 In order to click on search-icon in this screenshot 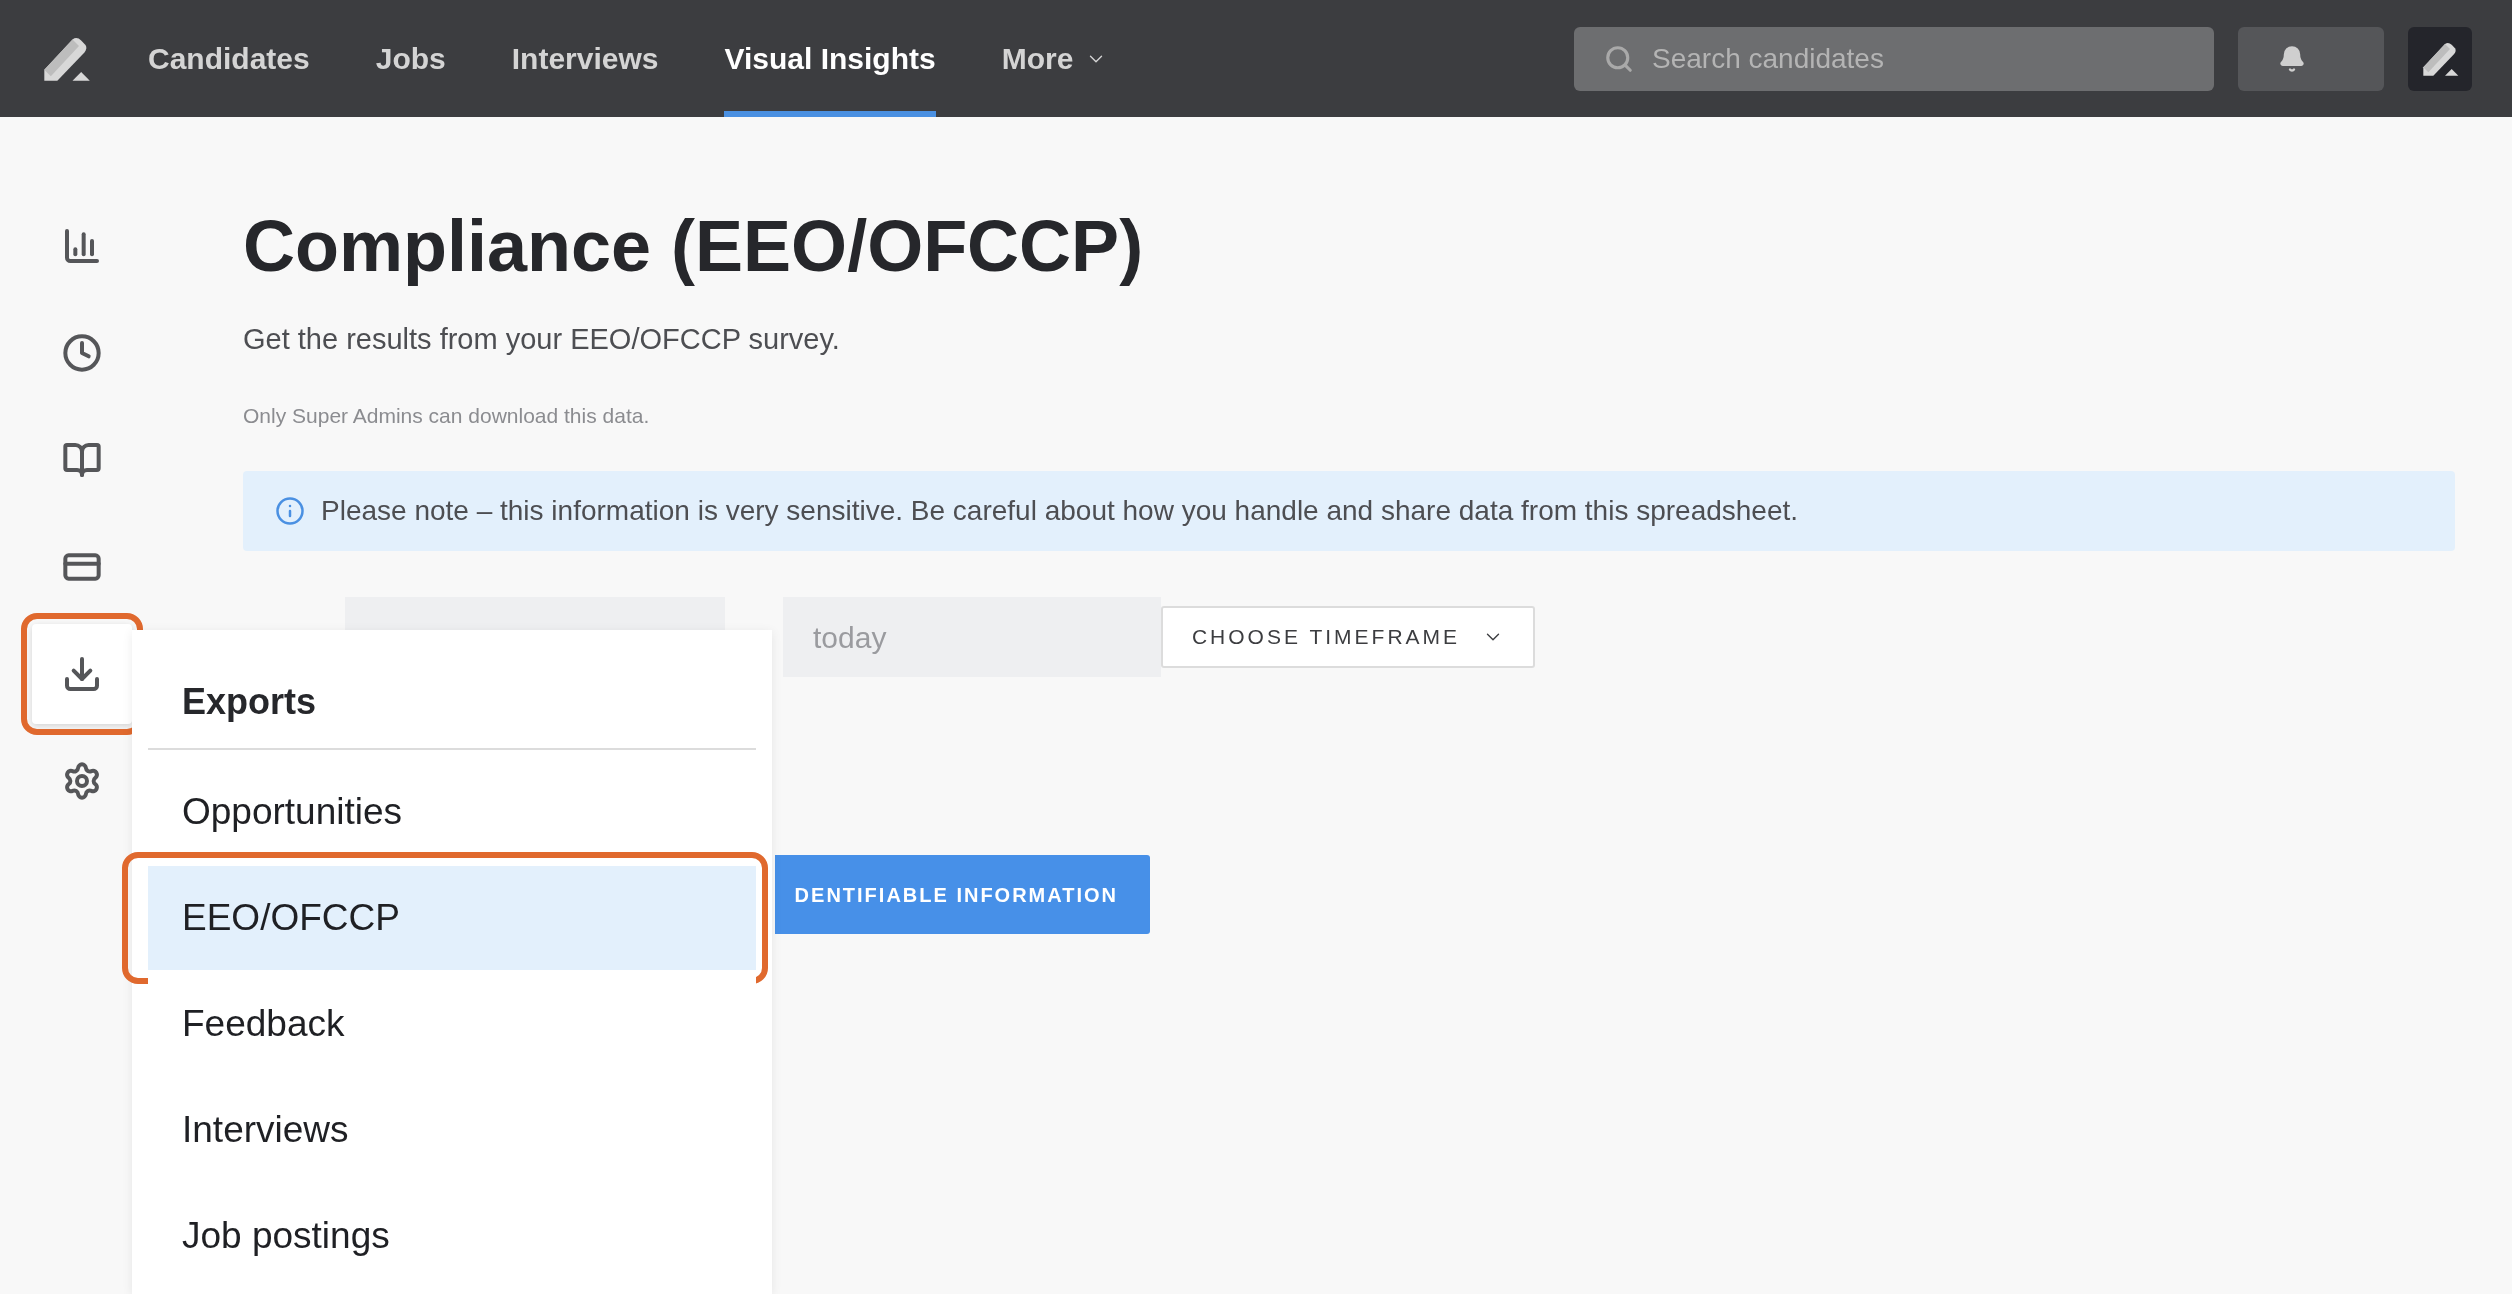, I will do `click(1619, 58)`.